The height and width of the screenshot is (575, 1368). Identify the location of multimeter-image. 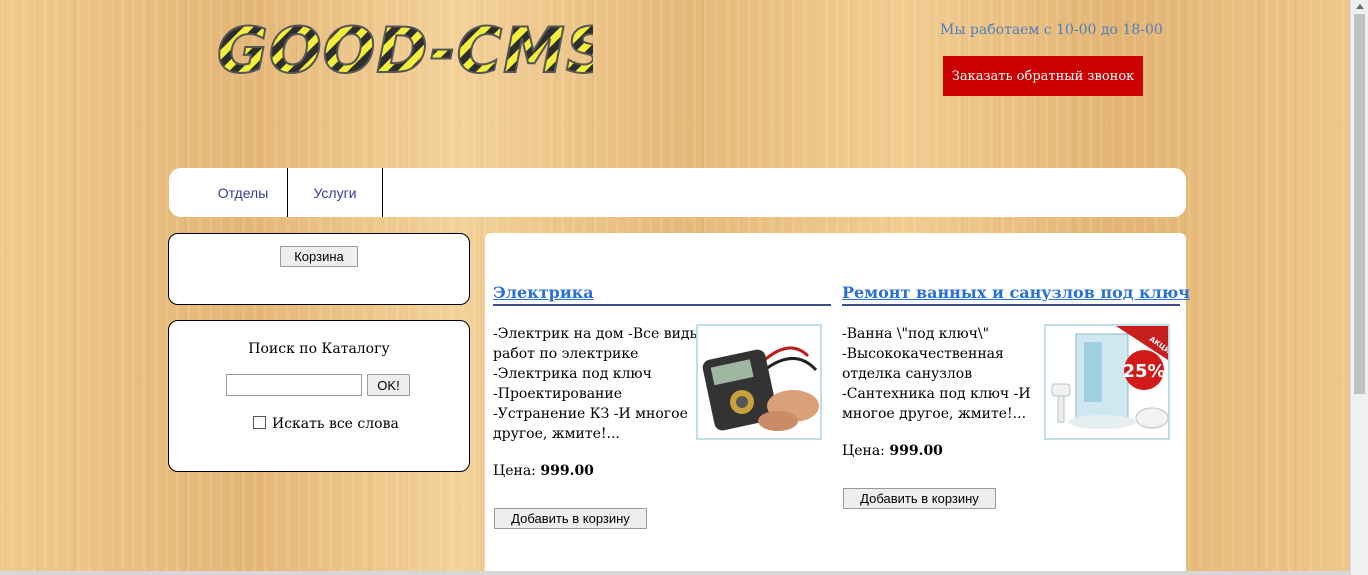
(759, 382).